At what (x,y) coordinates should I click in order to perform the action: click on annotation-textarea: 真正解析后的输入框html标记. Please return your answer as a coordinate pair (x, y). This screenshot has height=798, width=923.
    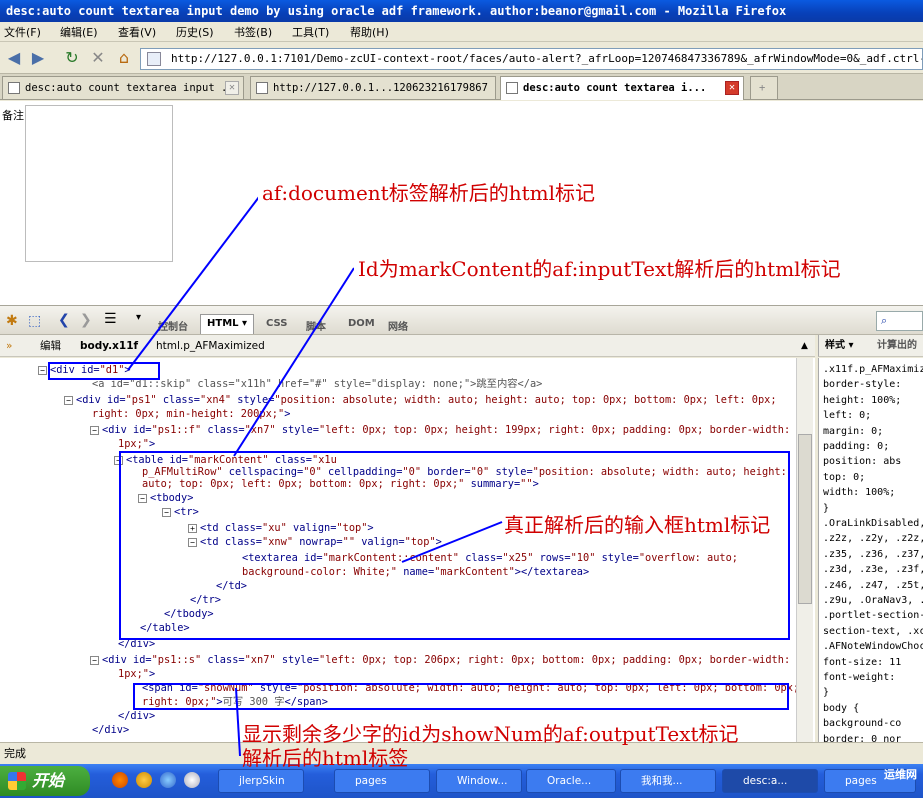
    Looking at the image, I should click on (637, 525).